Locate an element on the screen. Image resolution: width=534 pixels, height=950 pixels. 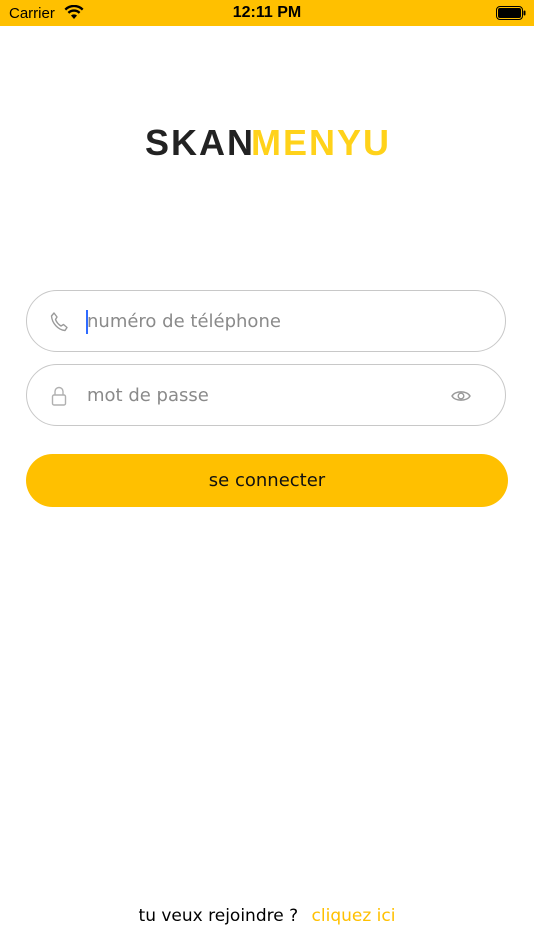
join-question: tu veux rejoindre ? is located at coordinates (218, 916).